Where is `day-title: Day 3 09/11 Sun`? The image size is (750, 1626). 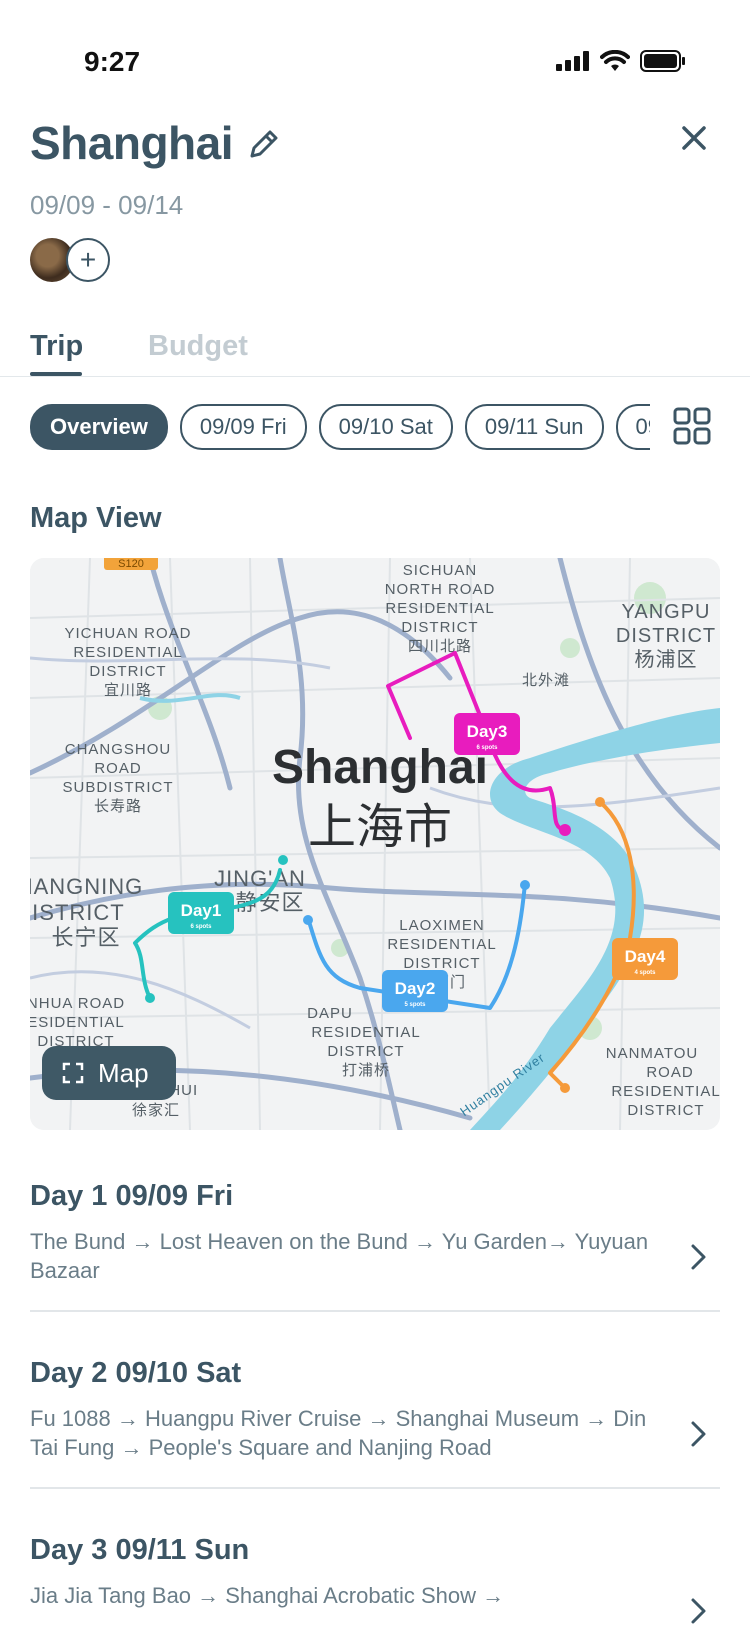 day-title: Day 3 09/11 Sun is located at coordinates (140, 1550).